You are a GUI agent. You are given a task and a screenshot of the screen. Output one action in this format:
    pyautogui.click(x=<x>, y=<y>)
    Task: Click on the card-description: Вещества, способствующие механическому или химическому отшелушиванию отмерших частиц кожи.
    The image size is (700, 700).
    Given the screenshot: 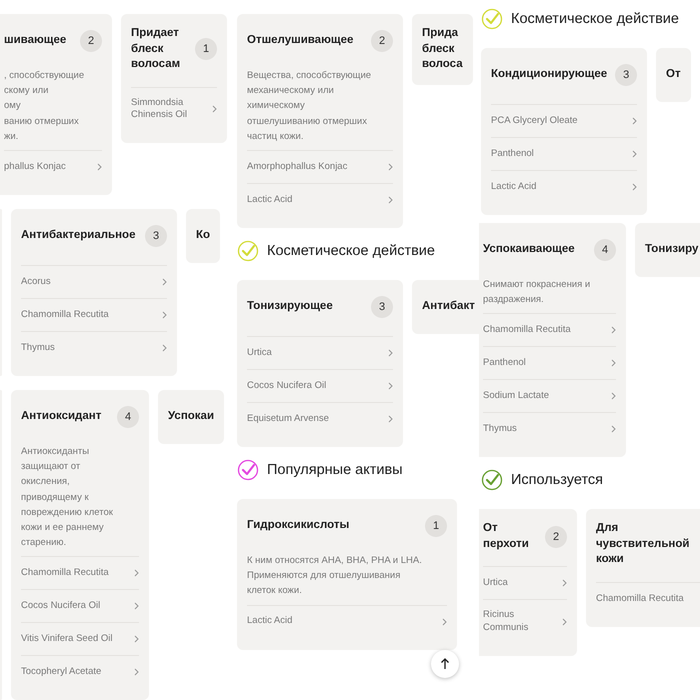 What is the action you would take?
    pyautogui.click(x=309, y=106)
    